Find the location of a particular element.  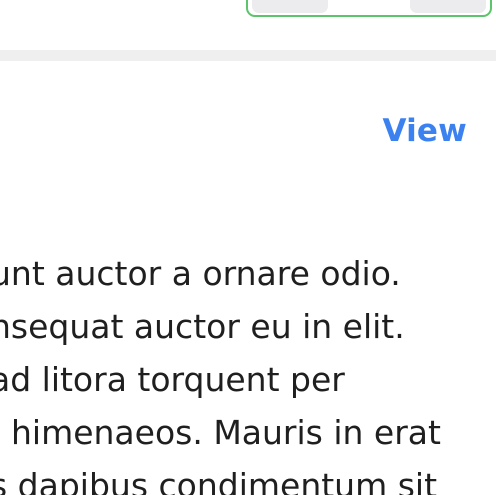

body-line: nsequat auctor eu in elit. is located at coordinates (202, 326).